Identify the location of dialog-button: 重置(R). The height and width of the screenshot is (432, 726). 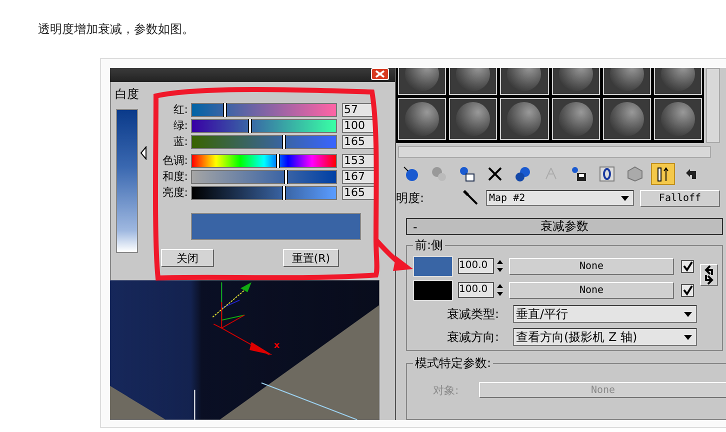
(311, 258).